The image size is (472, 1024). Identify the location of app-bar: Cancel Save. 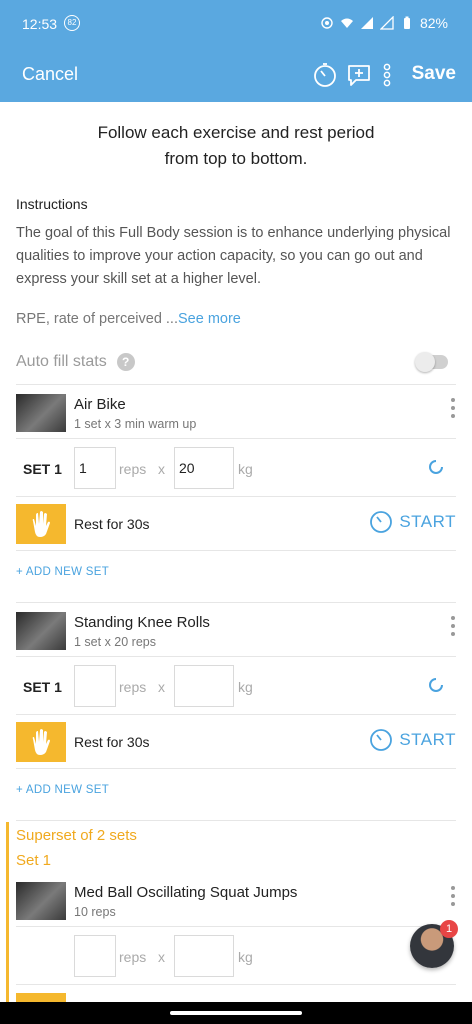
(236, 75).